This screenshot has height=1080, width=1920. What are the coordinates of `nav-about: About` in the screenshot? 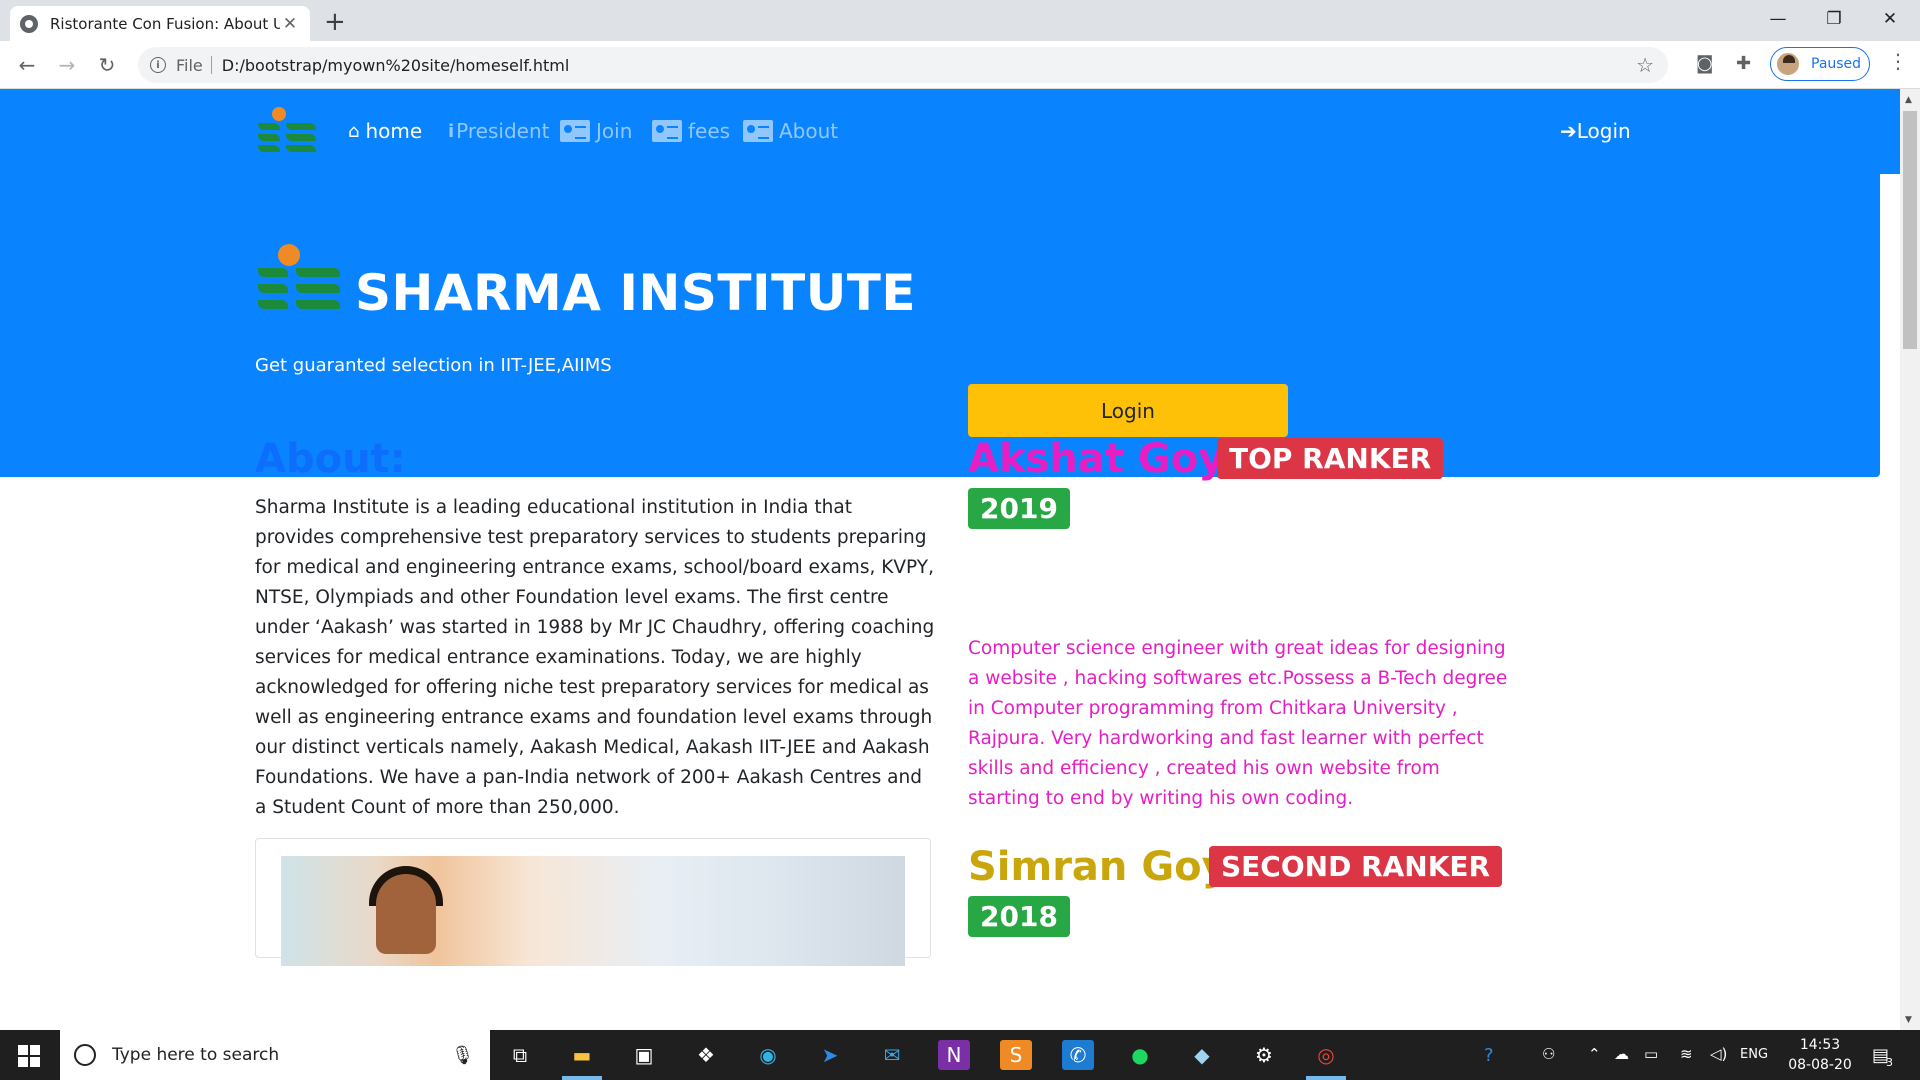 It's located at (790, 131).